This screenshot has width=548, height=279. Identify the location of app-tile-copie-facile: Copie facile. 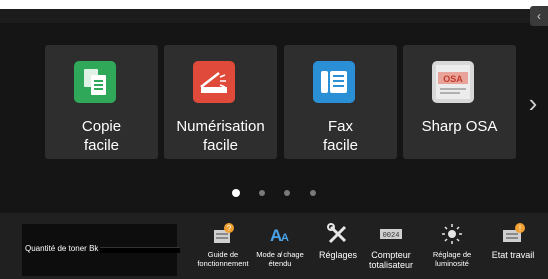
(101, 102).